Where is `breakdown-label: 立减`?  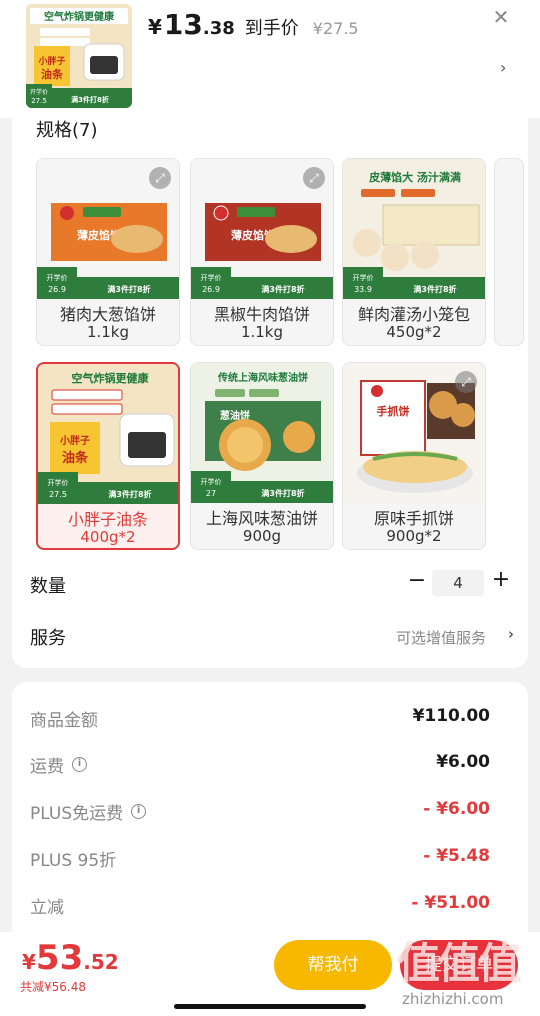 breakdown-label: 立减 is located at coordinates (47, 908).